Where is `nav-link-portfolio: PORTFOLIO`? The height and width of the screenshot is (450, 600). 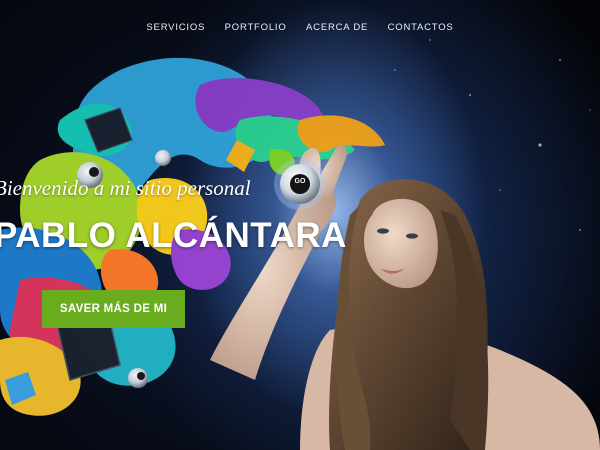
nav-link-portfolio: PORTFOLIO is located at coordinates (256, 27).